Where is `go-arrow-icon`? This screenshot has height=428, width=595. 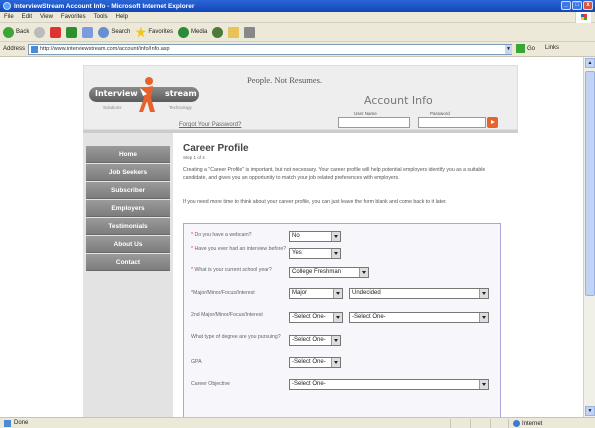 go-arrow-icon is located at coordinates (520, 48).